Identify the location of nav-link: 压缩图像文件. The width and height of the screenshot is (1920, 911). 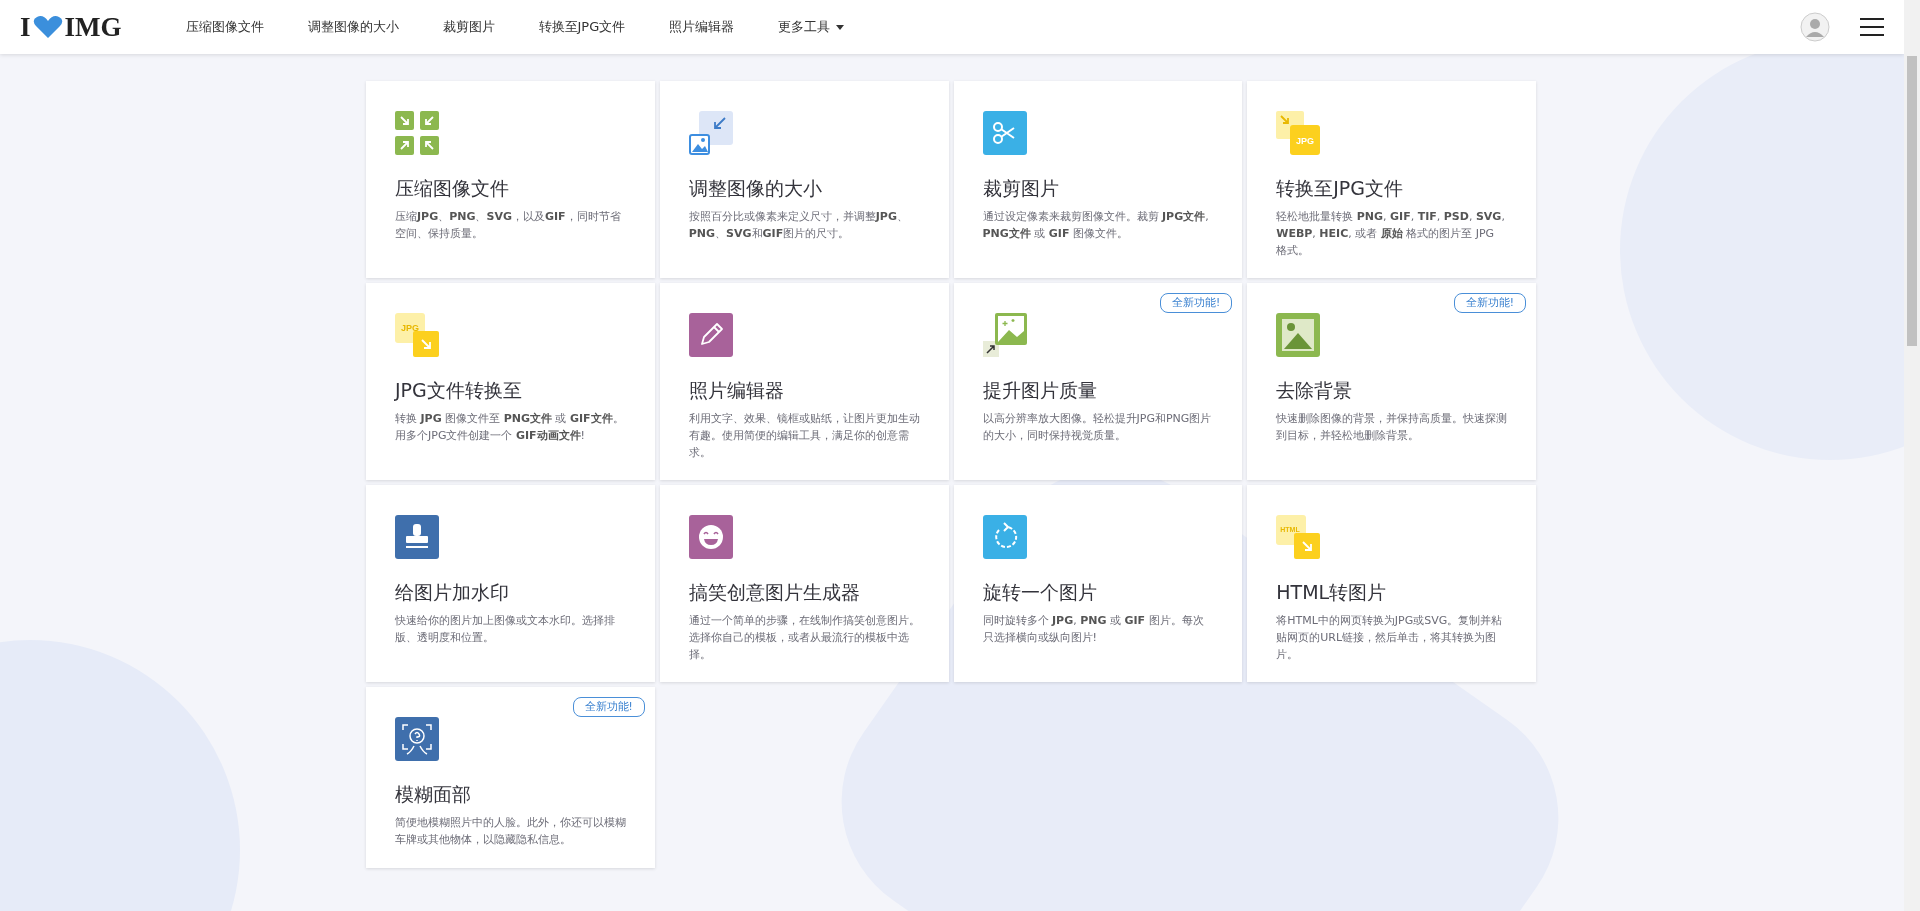
(224, 27).